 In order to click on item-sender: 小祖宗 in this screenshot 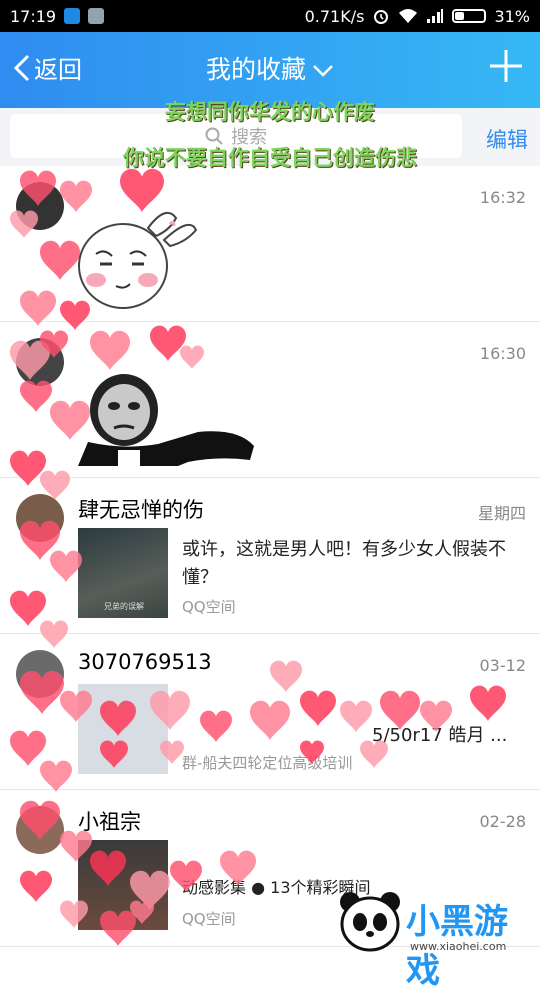, I will do `click(109, 822)`.